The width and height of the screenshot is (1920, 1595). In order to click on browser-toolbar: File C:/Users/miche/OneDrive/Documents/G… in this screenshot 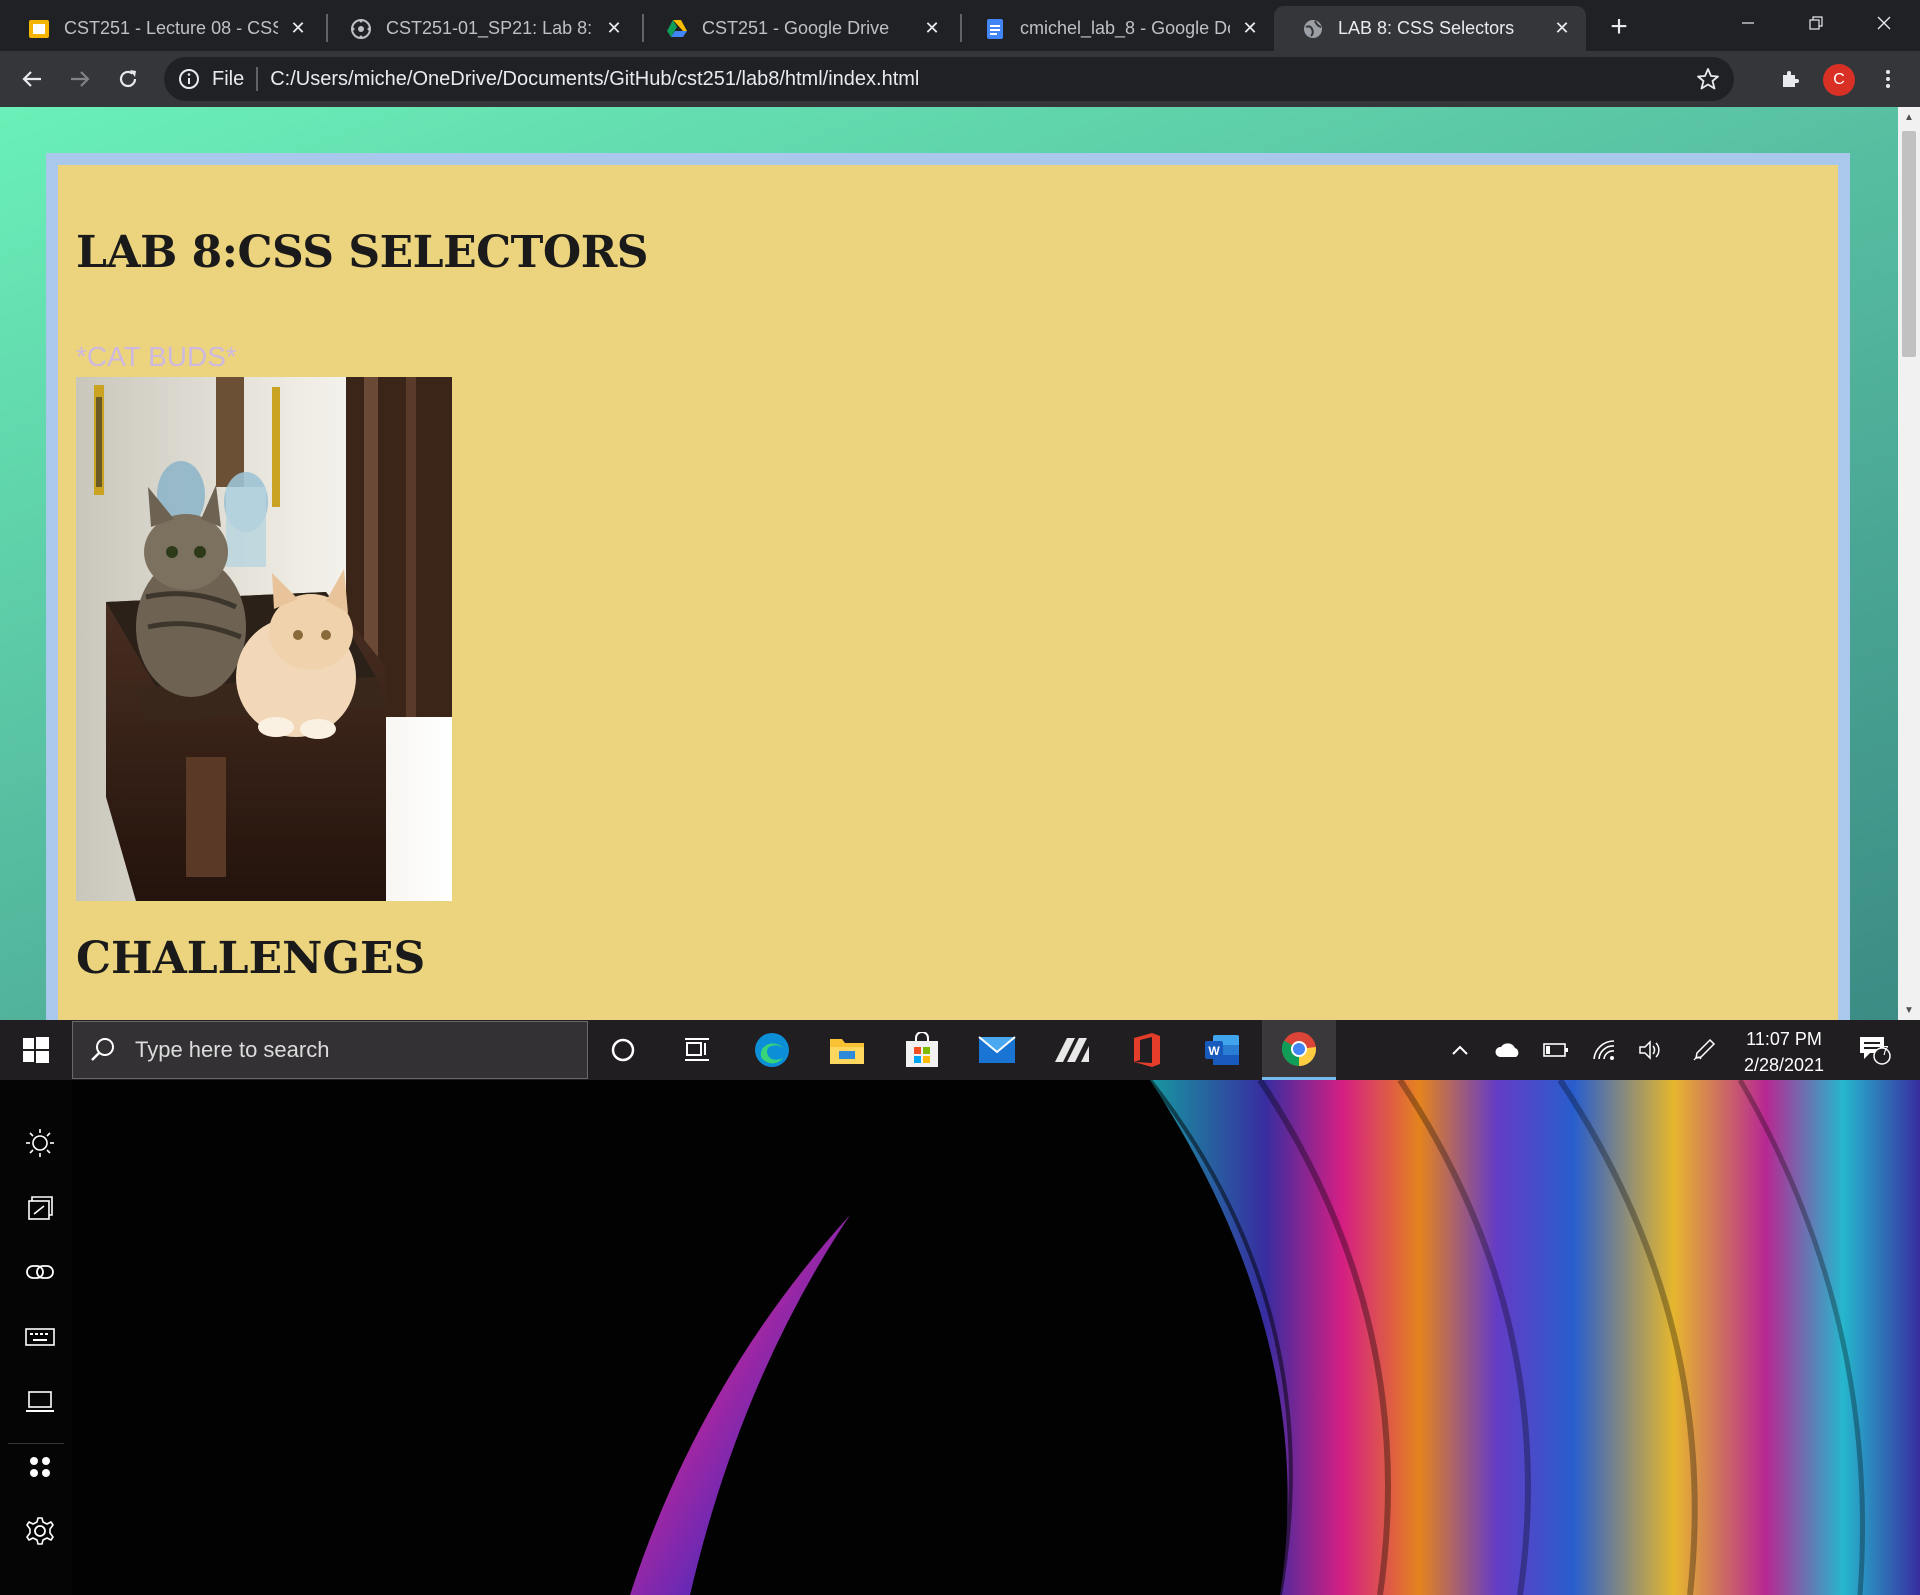, I will do `click(960, 79)`.